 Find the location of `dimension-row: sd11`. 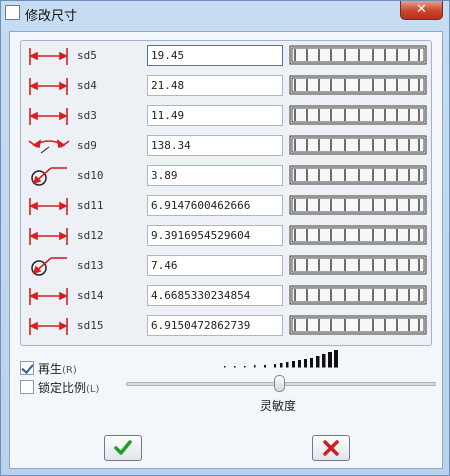

dimension-row: sd11 is located at coordinates (227, 206).